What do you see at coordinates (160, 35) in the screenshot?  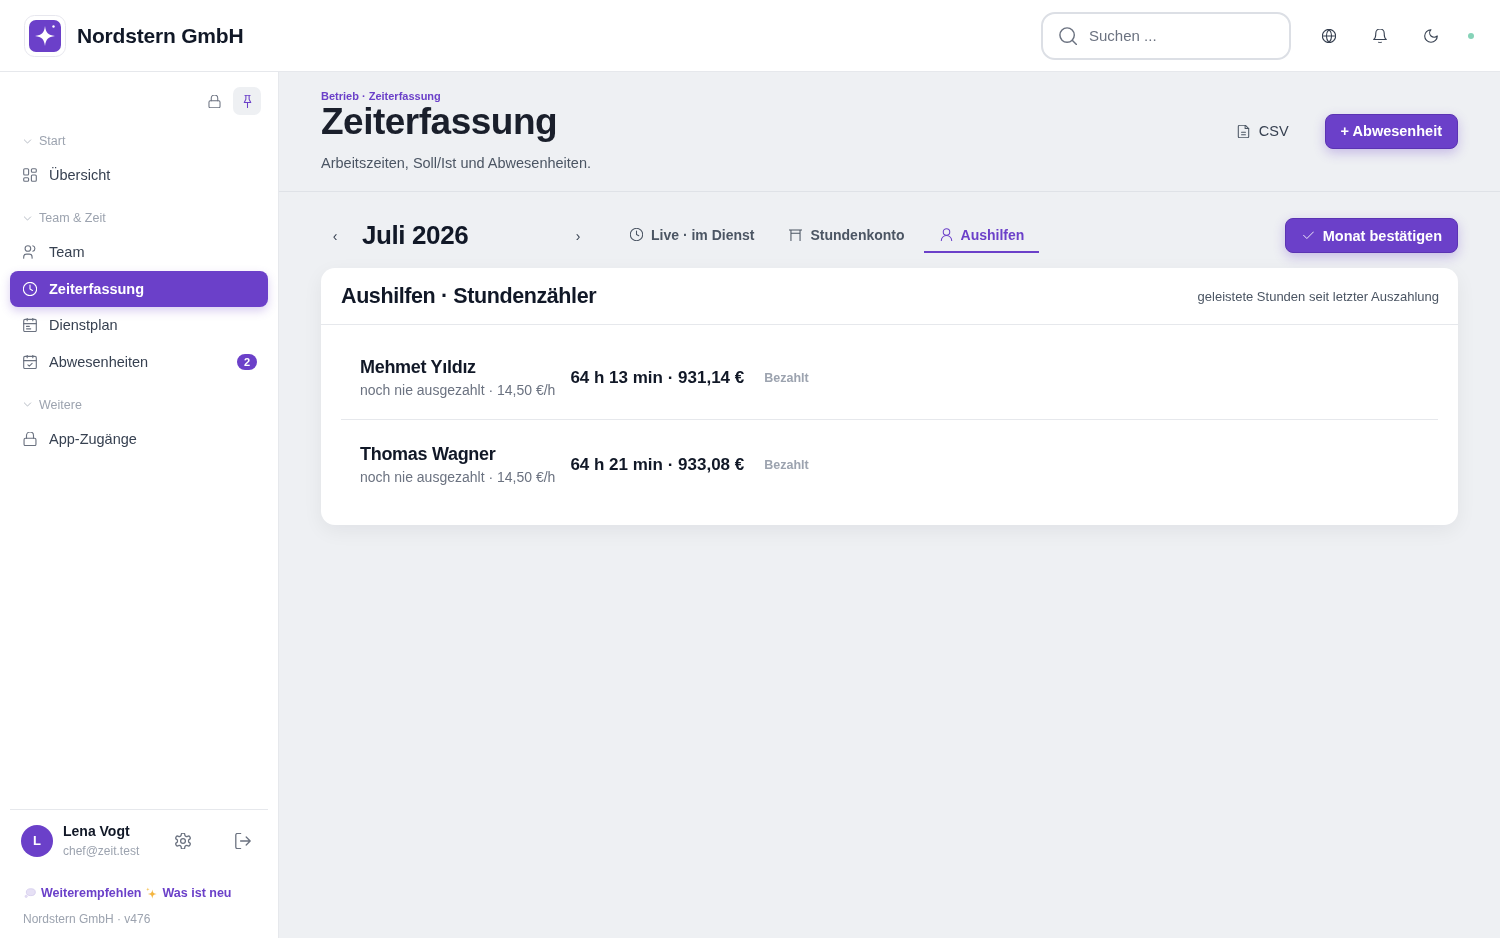 I see `app-name: Nordstern GmbH` at bounding box center [160, 35].